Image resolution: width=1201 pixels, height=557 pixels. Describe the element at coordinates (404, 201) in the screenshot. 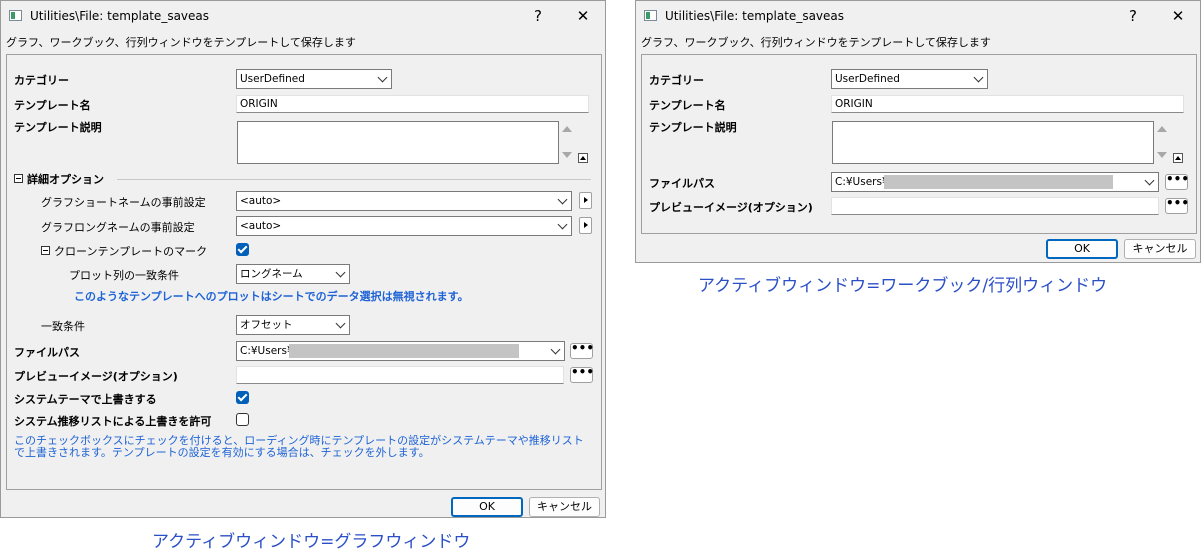

I see `short-name-dropdown: <auto>` at that location.